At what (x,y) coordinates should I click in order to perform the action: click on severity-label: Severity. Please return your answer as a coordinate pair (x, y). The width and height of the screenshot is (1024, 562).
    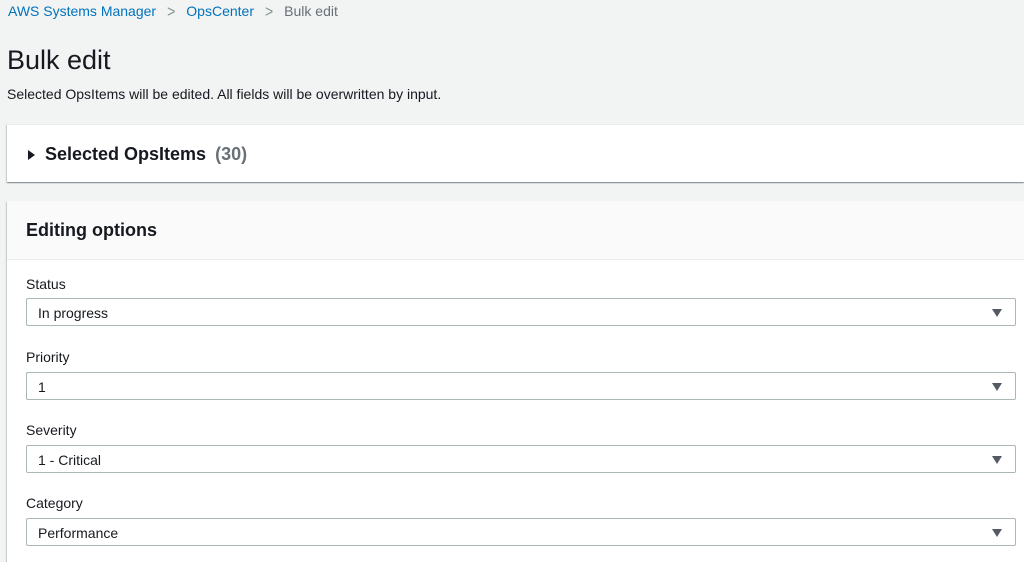
    Looking at the image, I should click on (51, 430).